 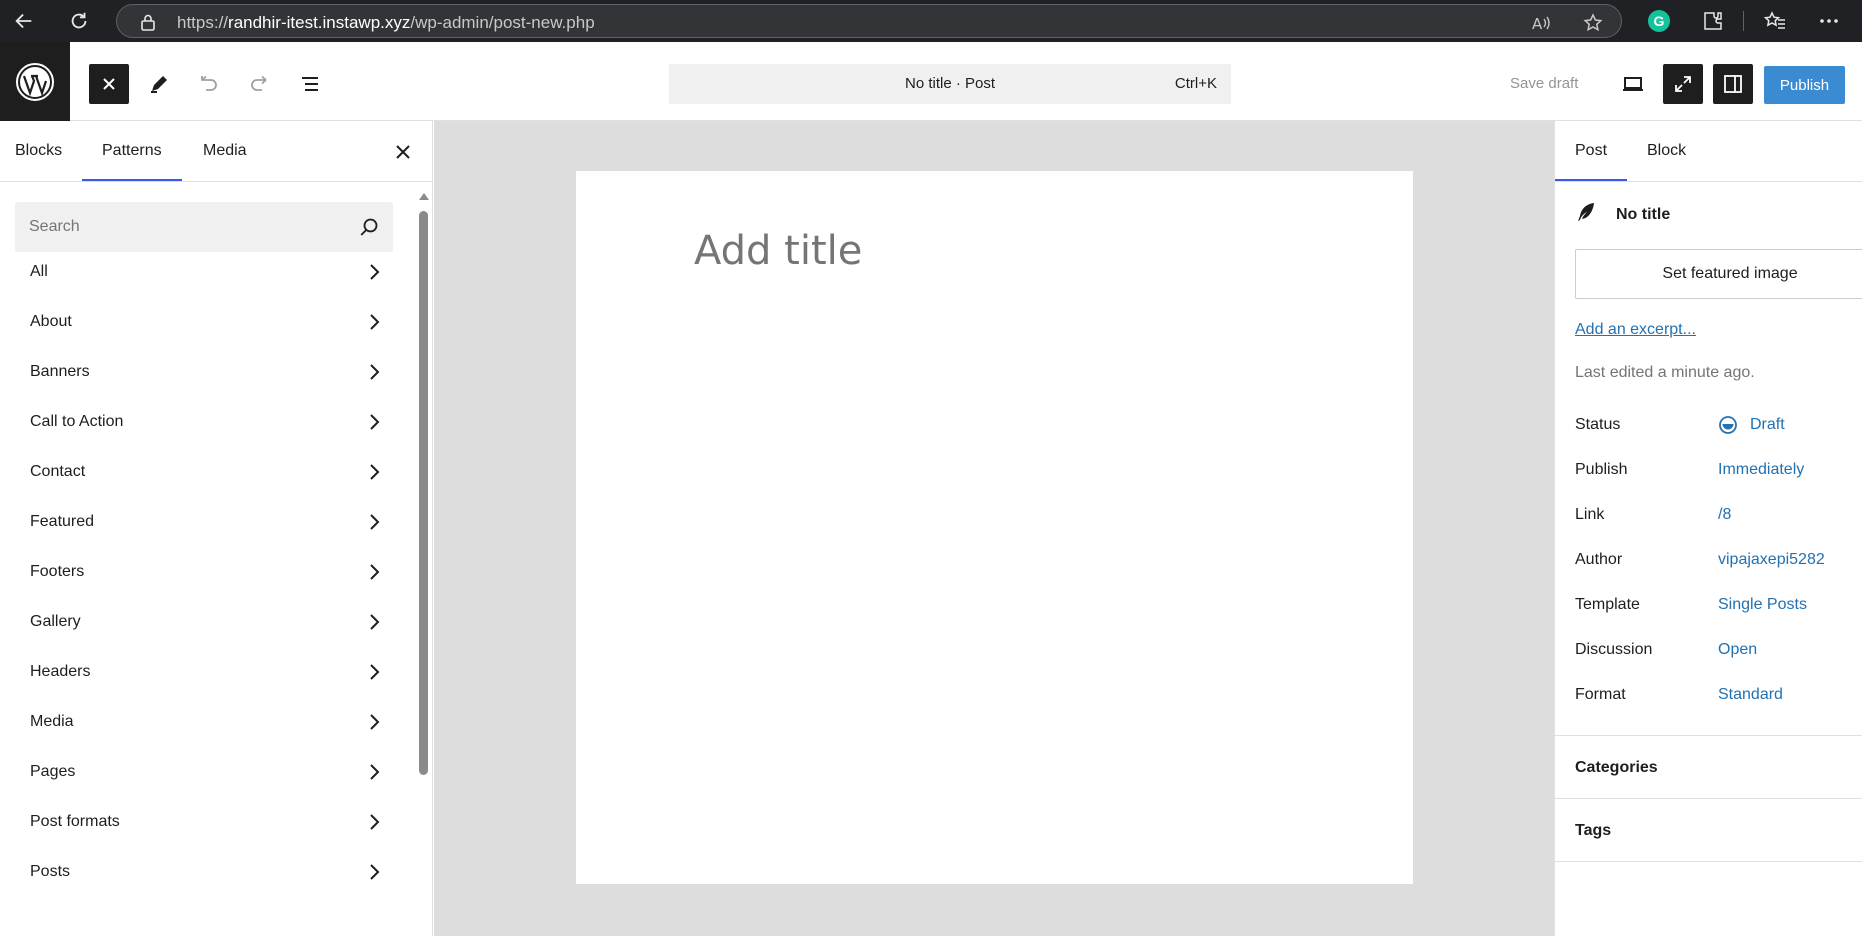 What do you see at coordinates (210, 272) in the screenshot?
I see `pattern-category-item: All` at bounding box center [210, 272].